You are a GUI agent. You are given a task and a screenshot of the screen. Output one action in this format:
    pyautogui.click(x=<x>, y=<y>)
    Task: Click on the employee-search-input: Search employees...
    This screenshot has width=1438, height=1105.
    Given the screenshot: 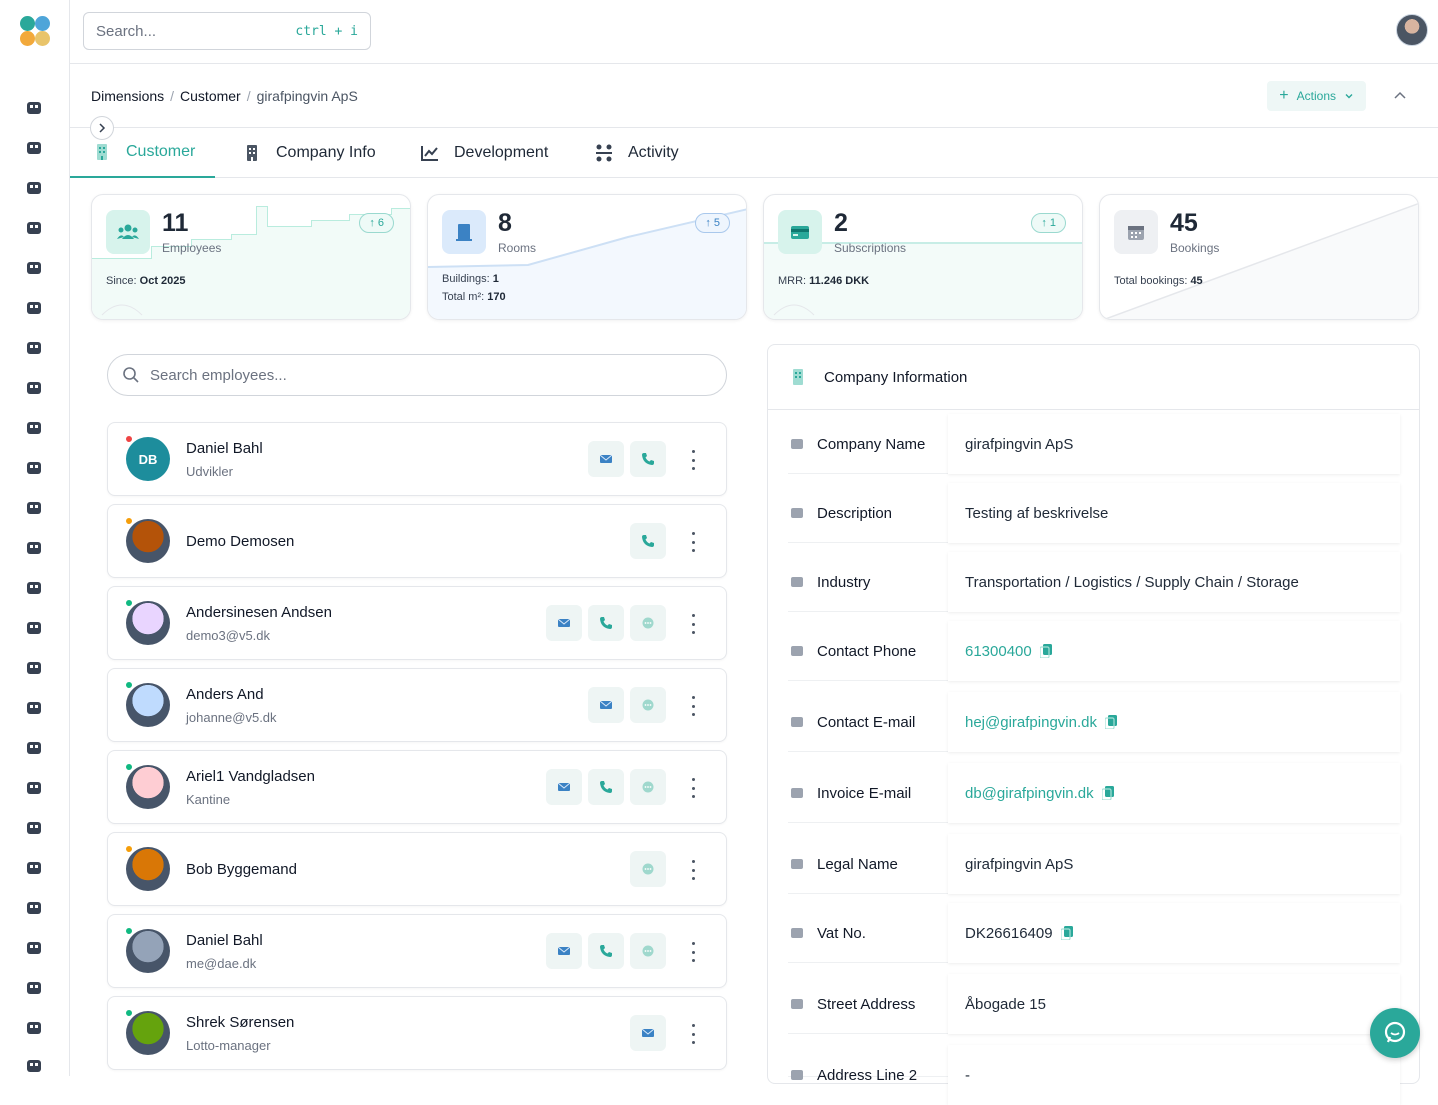 What is the action you would take?
    pyautogui.click(x=417, y=375)
    